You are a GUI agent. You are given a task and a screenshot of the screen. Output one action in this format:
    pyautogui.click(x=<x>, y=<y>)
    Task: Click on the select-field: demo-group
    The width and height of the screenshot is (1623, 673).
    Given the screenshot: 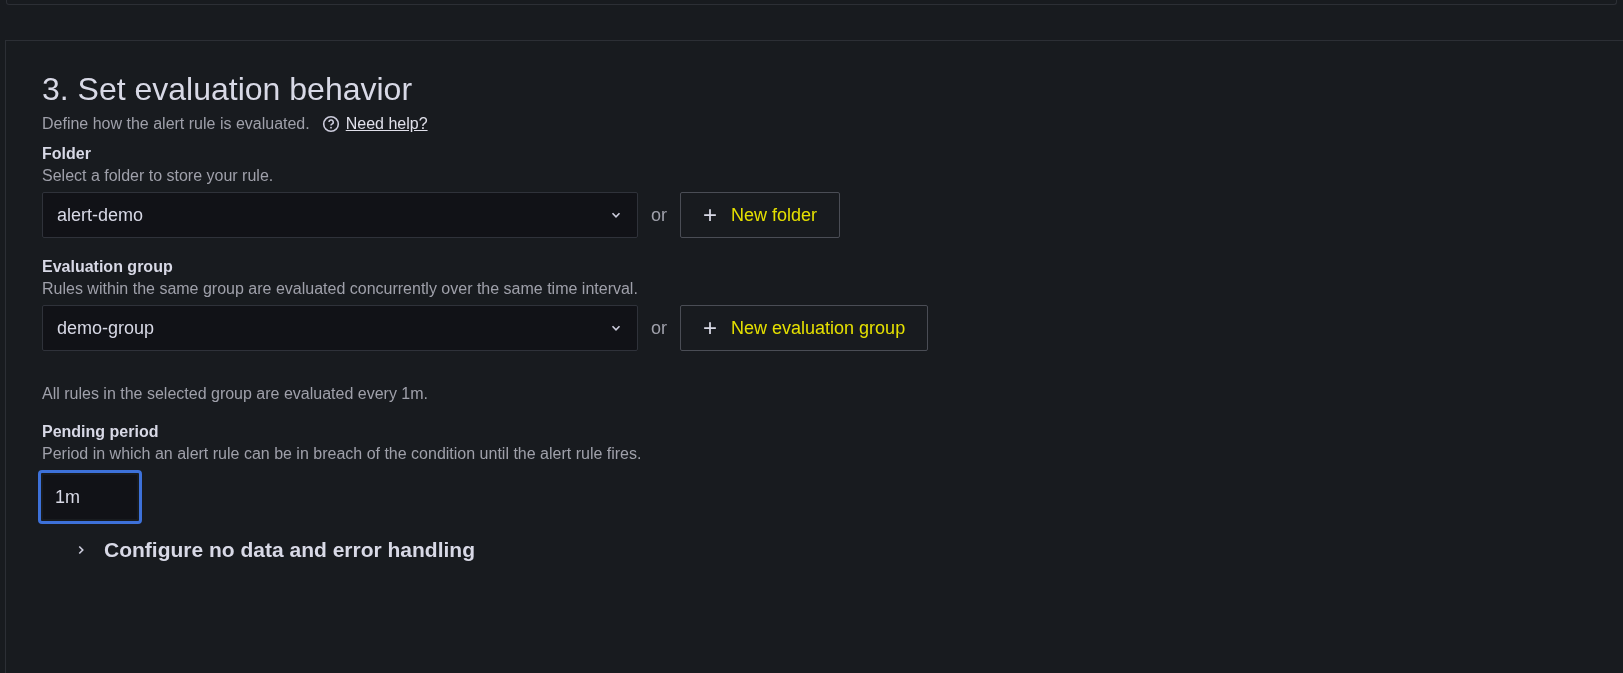 What is the action you would take?
    pyautogui.click(x=340, y=328)
    